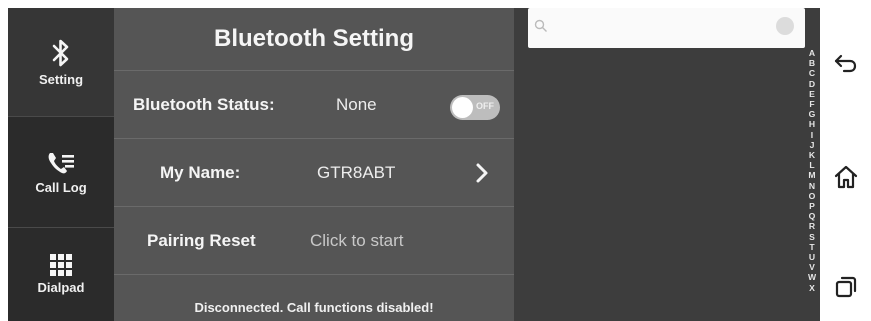  What do you see at coordinates (812, 135) in the screenshot?
I see `alphabet-letter: I` at bounding box center [812, 135].